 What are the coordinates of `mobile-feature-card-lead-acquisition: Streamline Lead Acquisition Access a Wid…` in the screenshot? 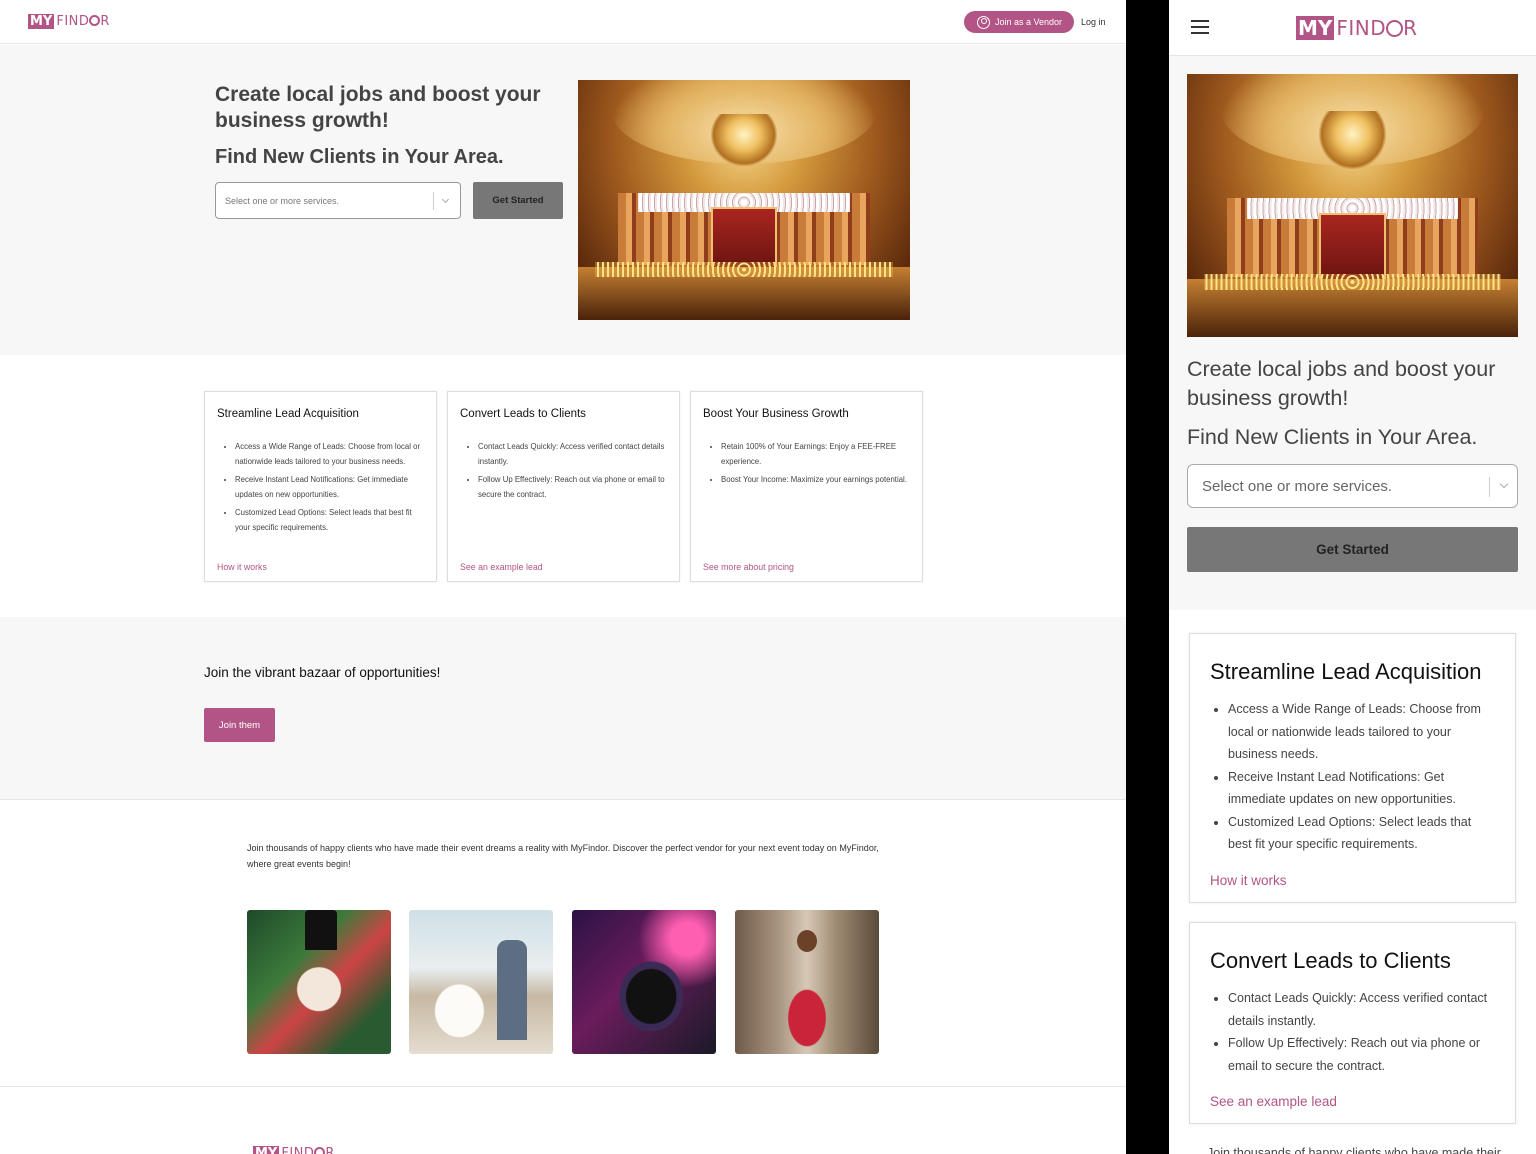 It's located at (1352, 768).